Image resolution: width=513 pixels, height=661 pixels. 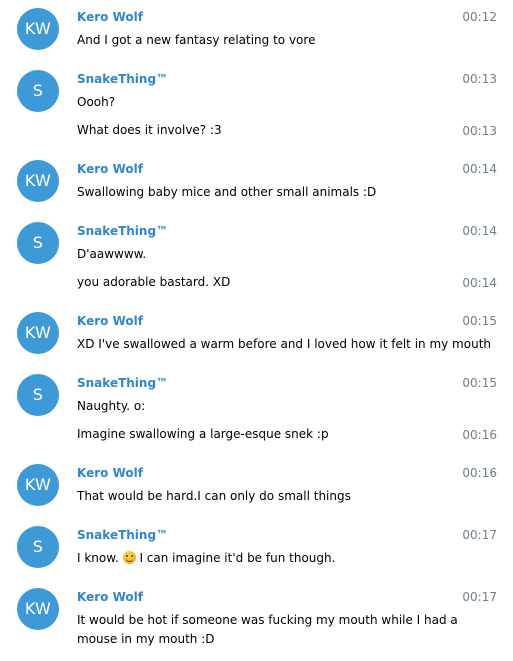 What do you see at coordinates (111, 406) in the screenshot?
I see `message-text: Naughty. o:` at bounding box center [111, 406].